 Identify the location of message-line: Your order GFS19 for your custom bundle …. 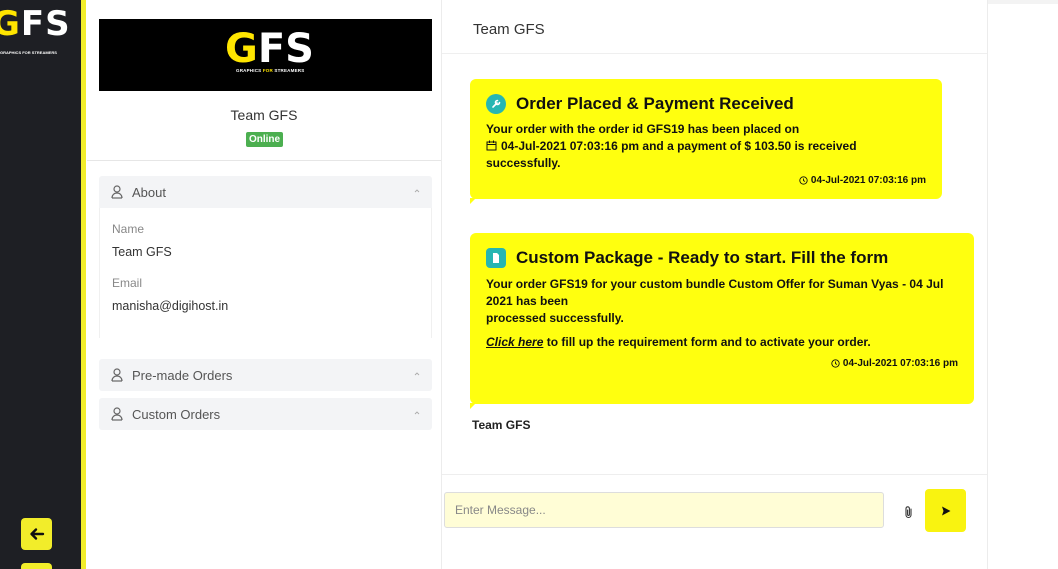
(715, 292).